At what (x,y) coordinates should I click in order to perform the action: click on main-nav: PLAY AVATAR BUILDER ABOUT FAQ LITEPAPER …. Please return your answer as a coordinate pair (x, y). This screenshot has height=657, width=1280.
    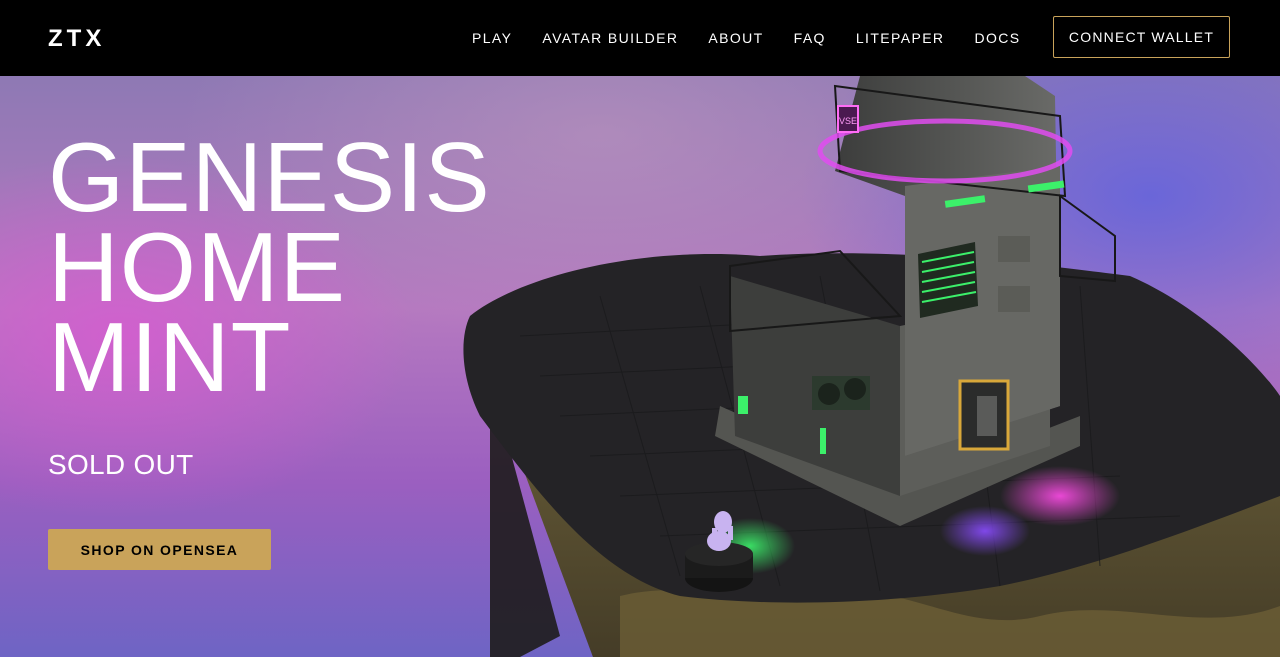
    Looking at the image, I should click on (746, 38).